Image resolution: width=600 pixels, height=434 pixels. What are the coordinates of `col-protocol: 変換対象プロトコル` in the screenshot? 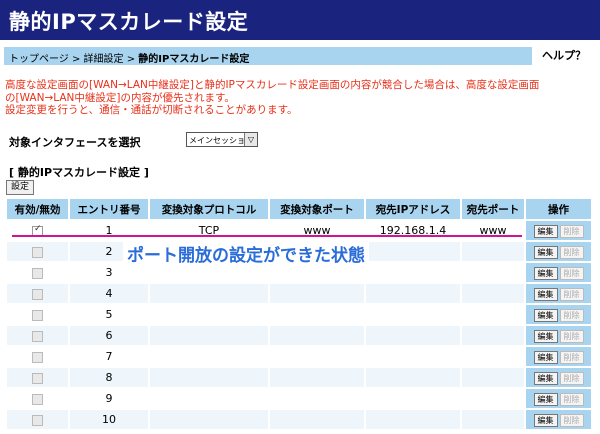 It's located at (209, 209).